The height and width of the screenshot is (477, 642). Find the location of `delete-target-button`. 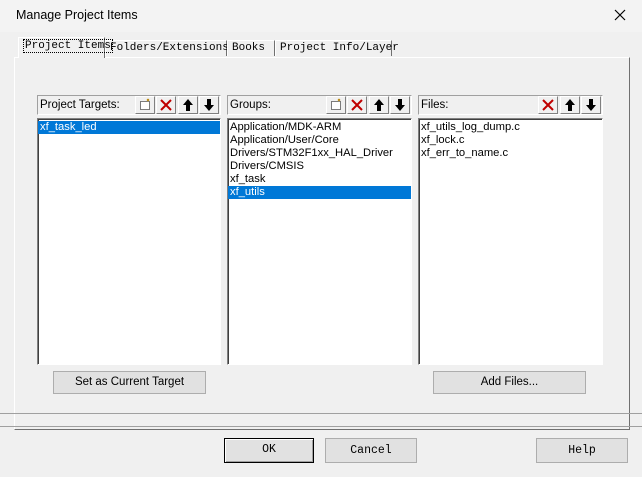

delete-target-button is located at coordinates (166, 105).